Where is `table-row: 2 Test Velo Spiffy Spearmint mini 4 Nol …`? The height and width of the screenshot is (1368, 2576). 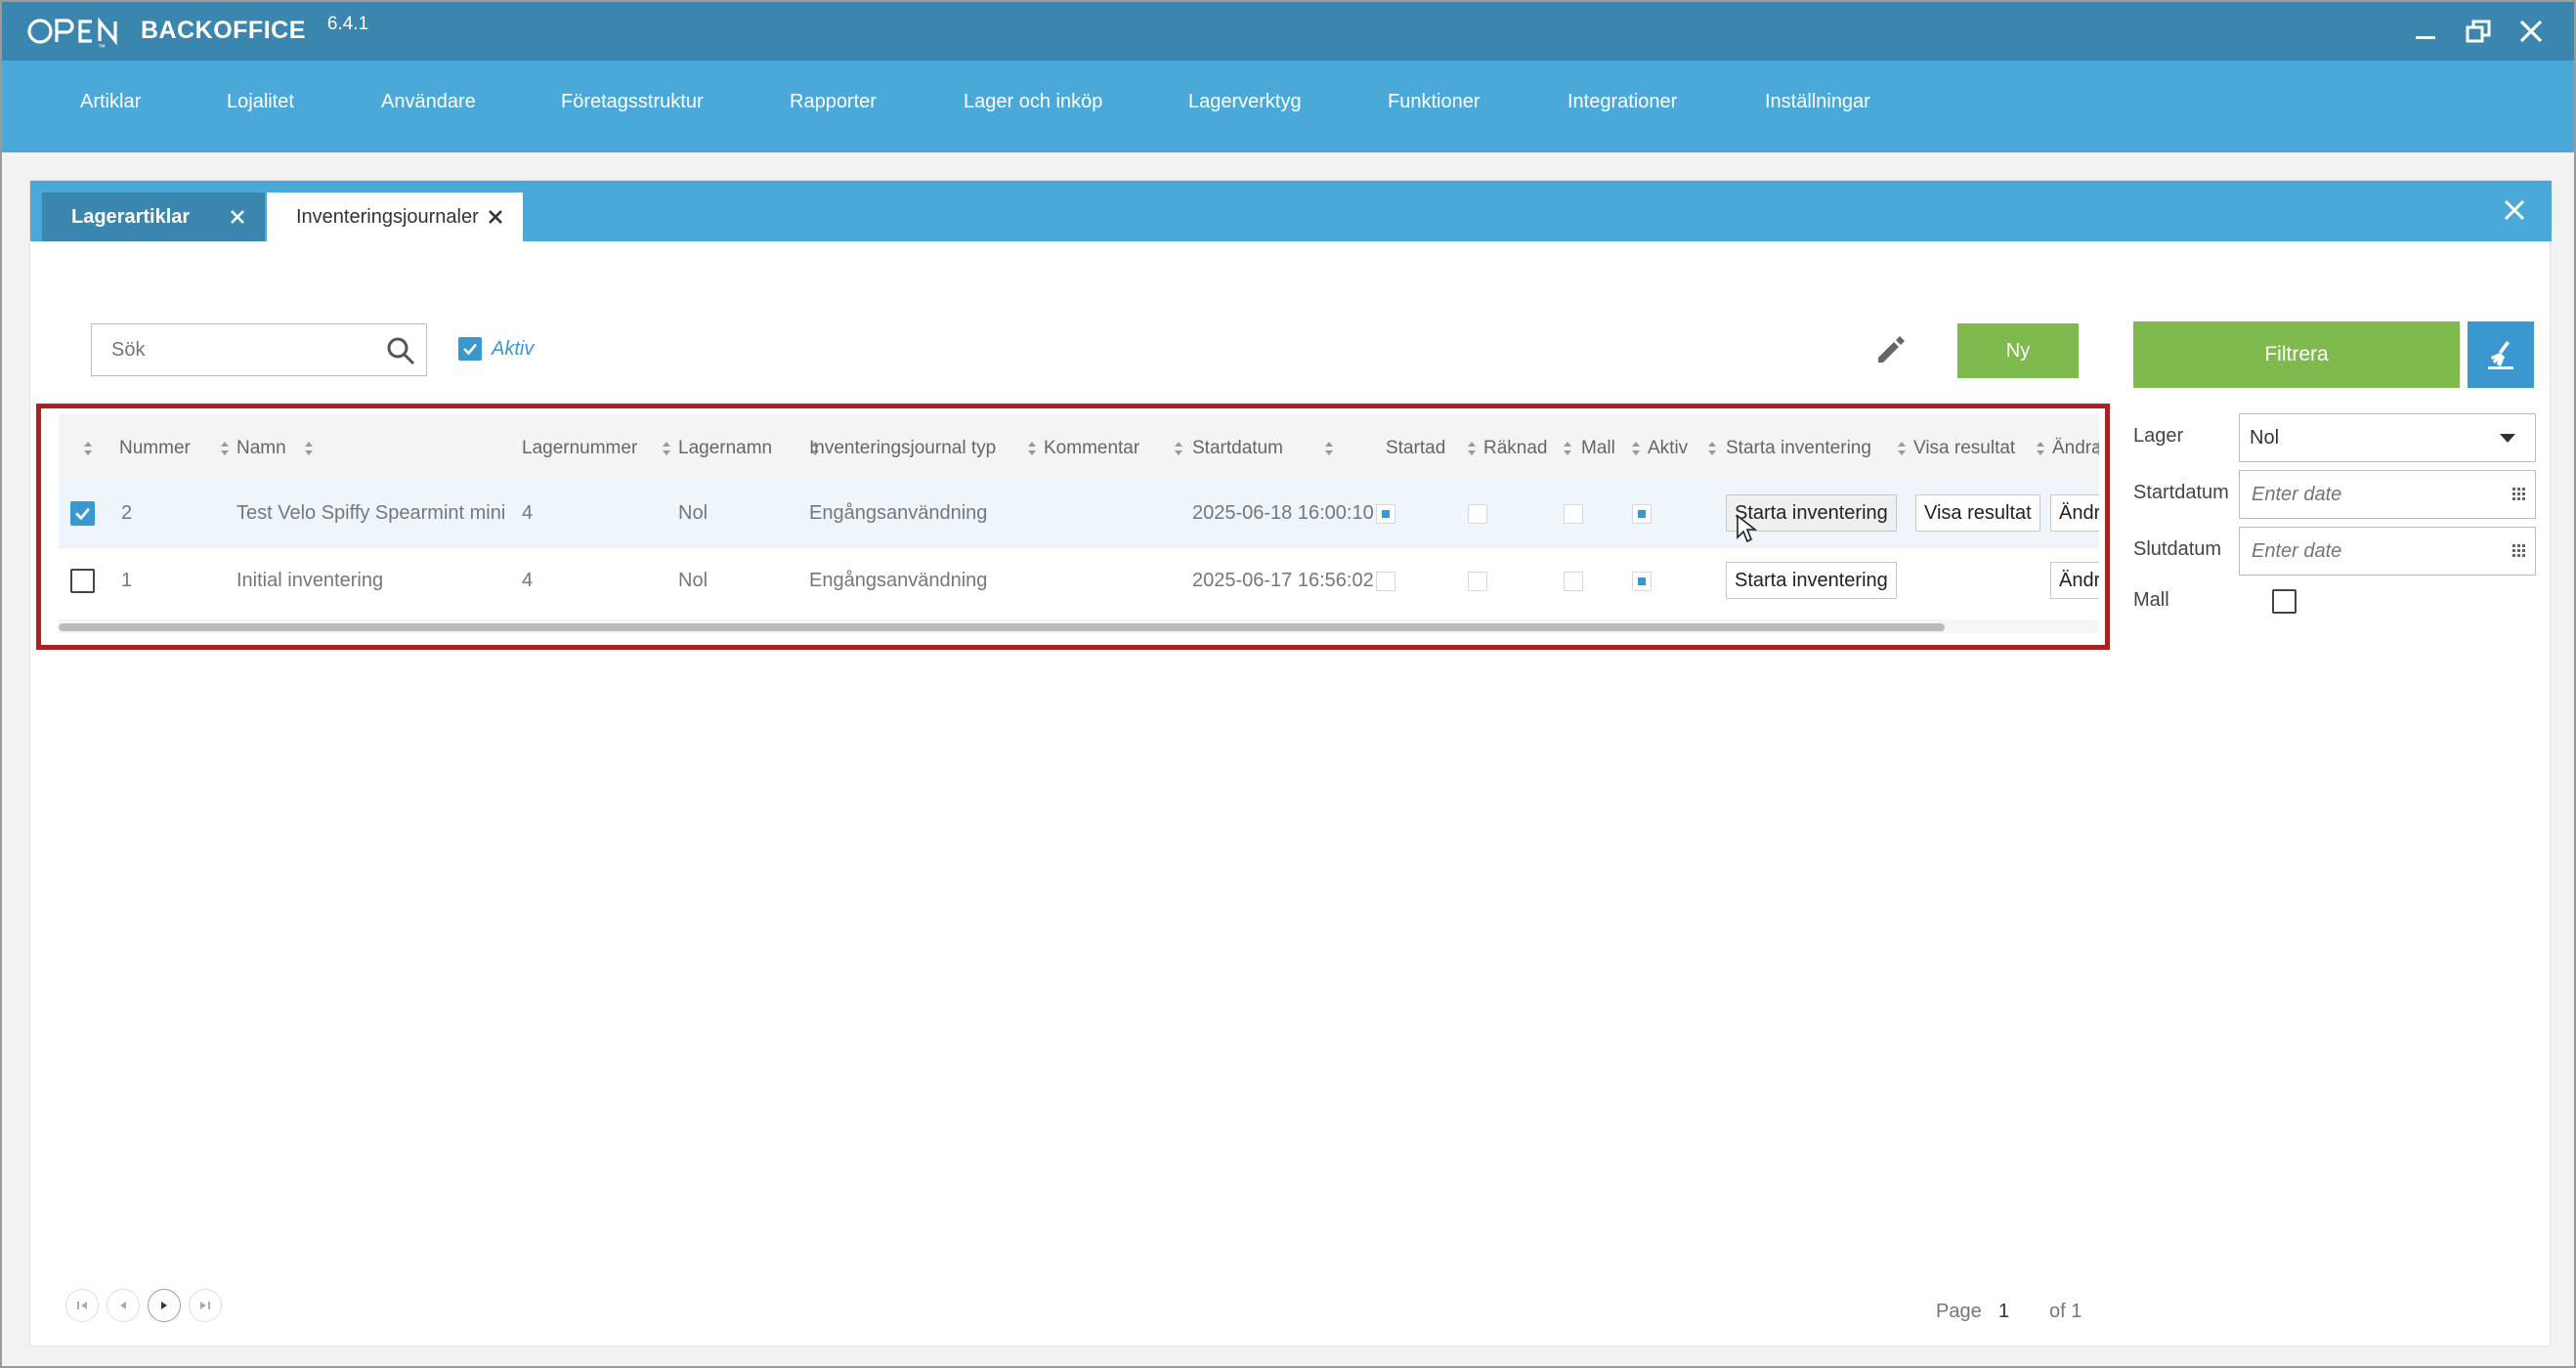 table-row: 2 Test Velo Spiffy Spearmint mini 4 Nol … is located at coordinates (1079, 514).